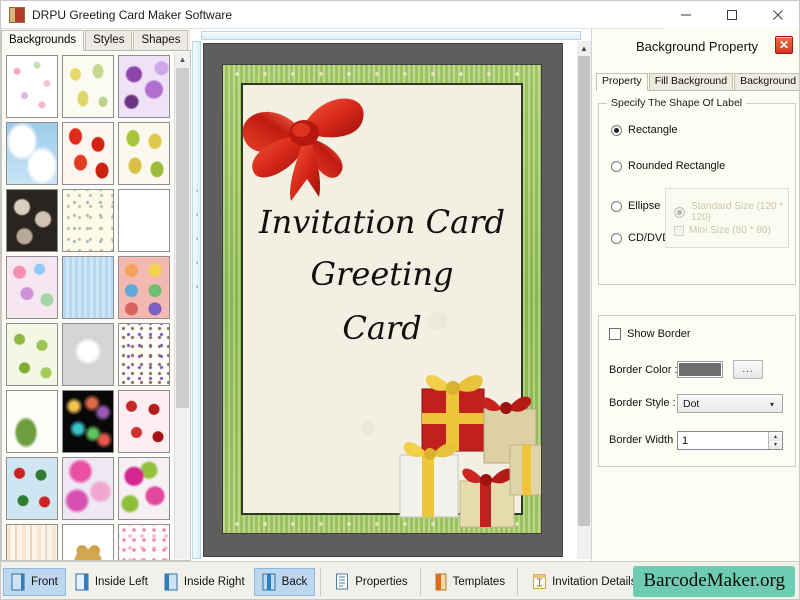 This screenshot has width=800, height=600. I want to click on stepper-down-icon: ▾, so click(775, 444).